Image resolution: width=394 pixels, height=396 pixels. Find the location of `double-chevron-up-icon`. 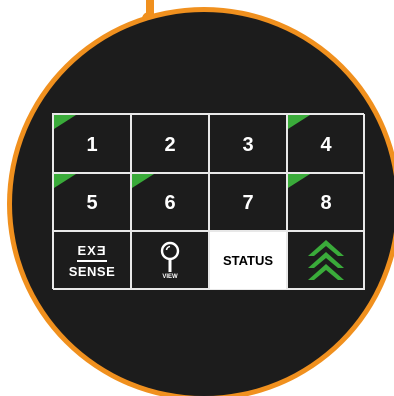

double-chevron-up-icon is located at coordinates (326, 259).